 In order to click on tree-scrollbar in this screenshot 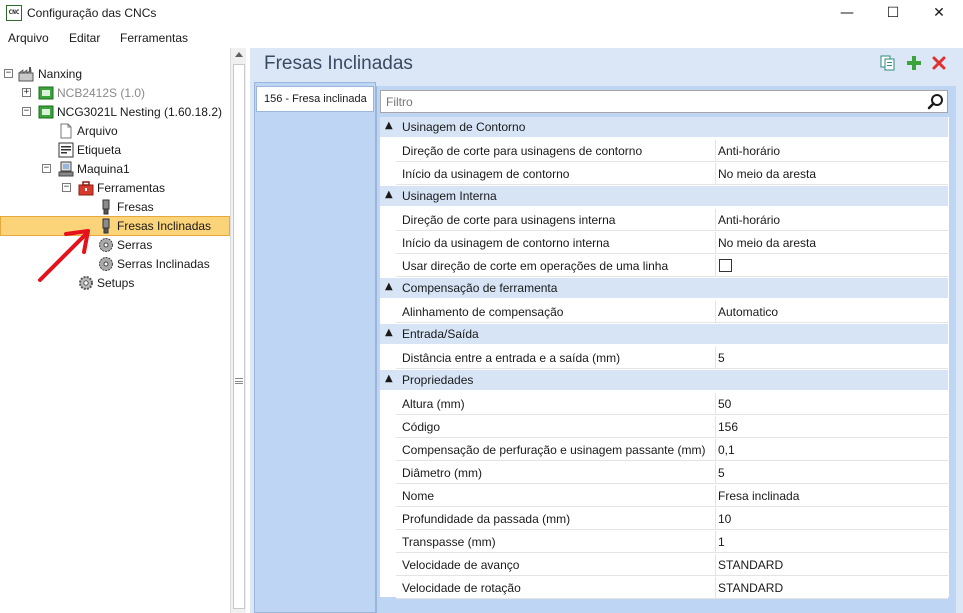, I will do `click(238, 330)`.